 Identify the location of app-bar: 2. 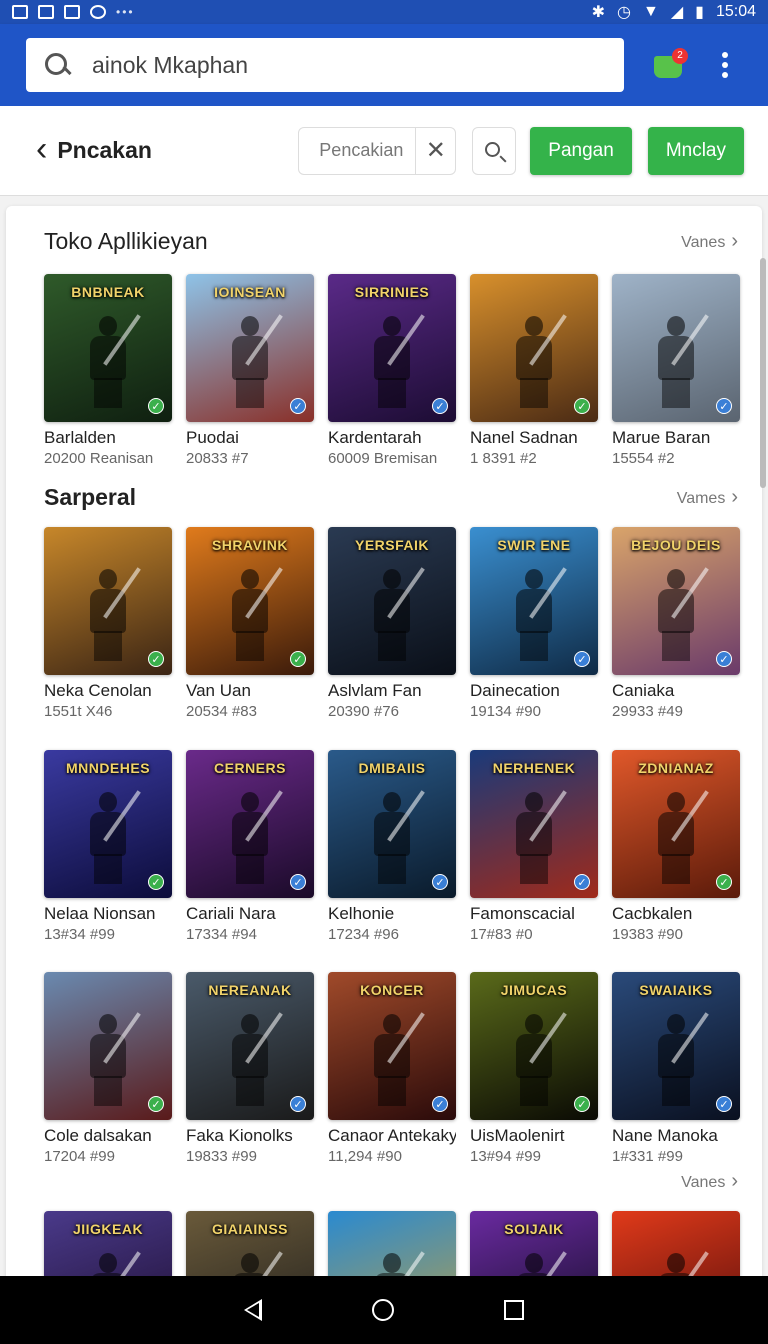
(384, 65).